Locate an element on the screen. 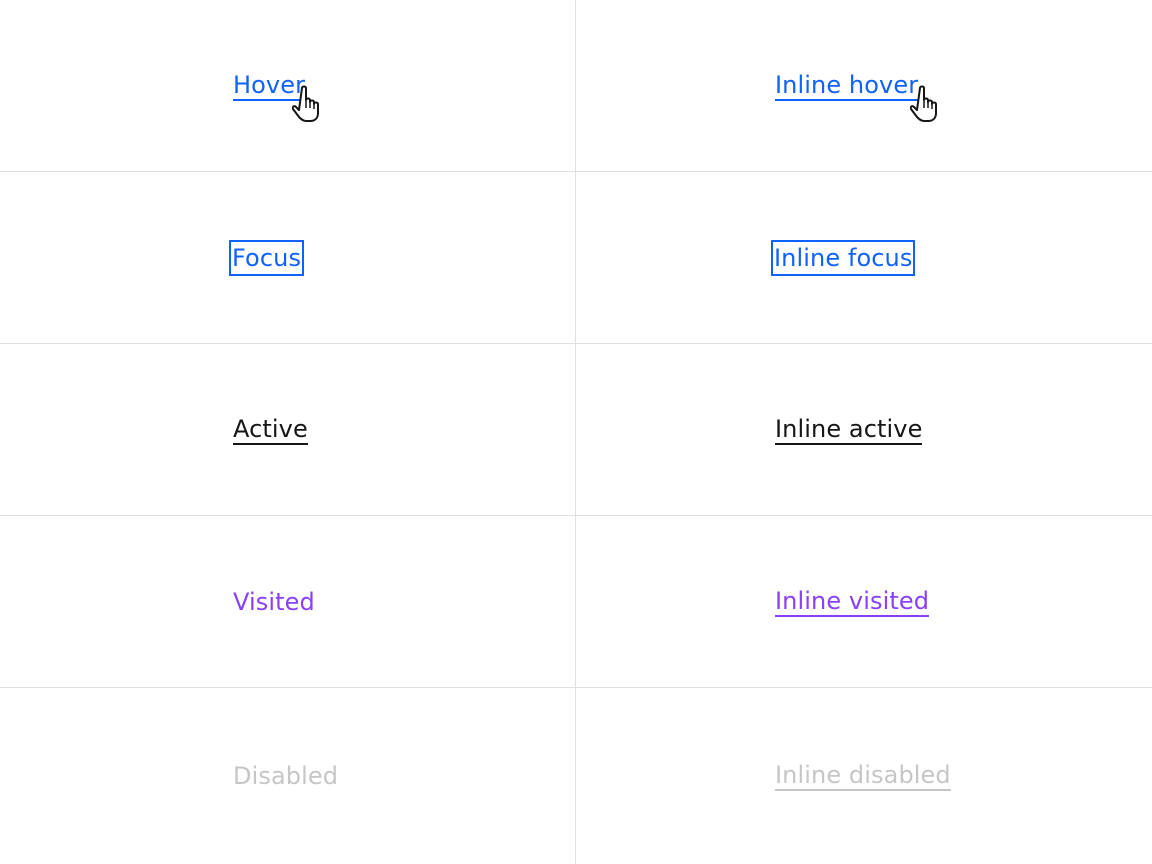  cell-focus-inline: Inline focus is located at coordinates (864, 257).